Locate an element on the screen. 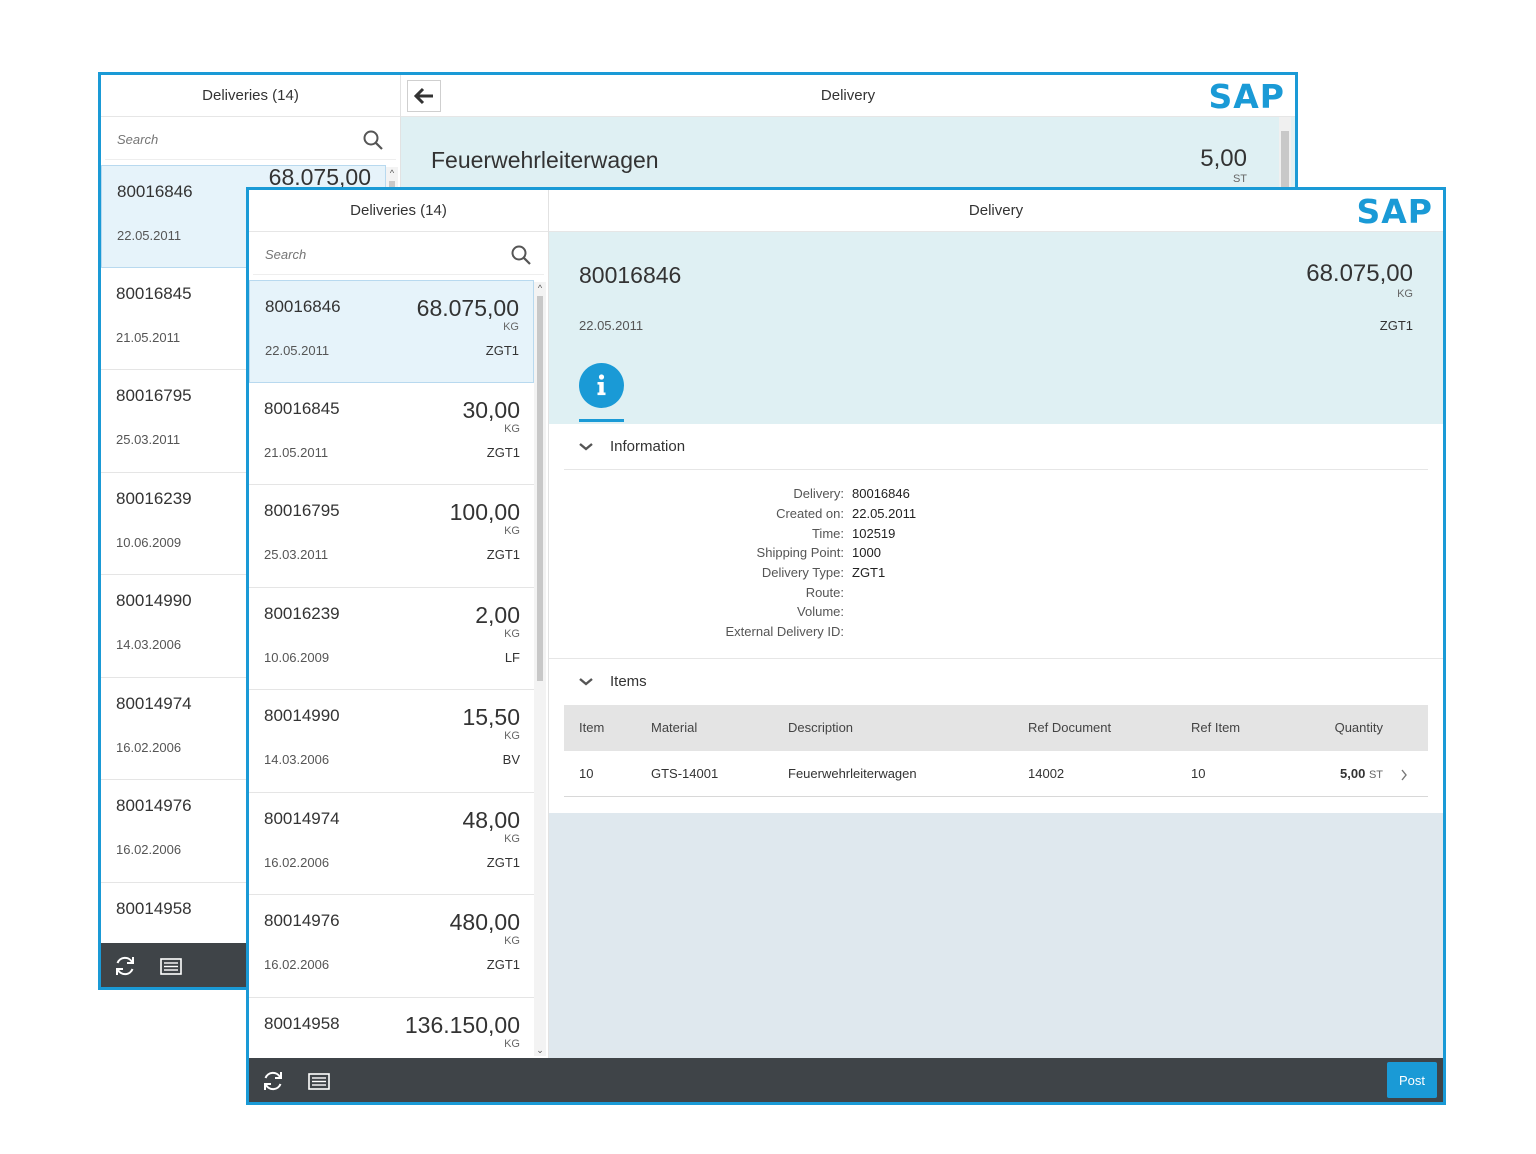 This screenshot has width=1536, height=1154. post-button: Post is located at coordinates (1412, 1080).